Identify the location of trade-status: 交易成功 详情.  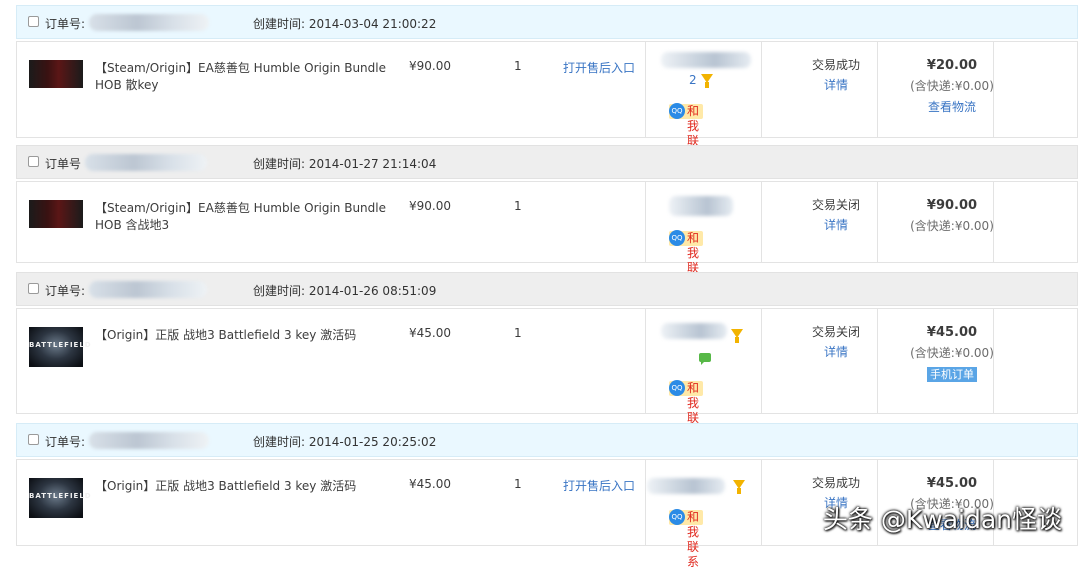
(836, 75).